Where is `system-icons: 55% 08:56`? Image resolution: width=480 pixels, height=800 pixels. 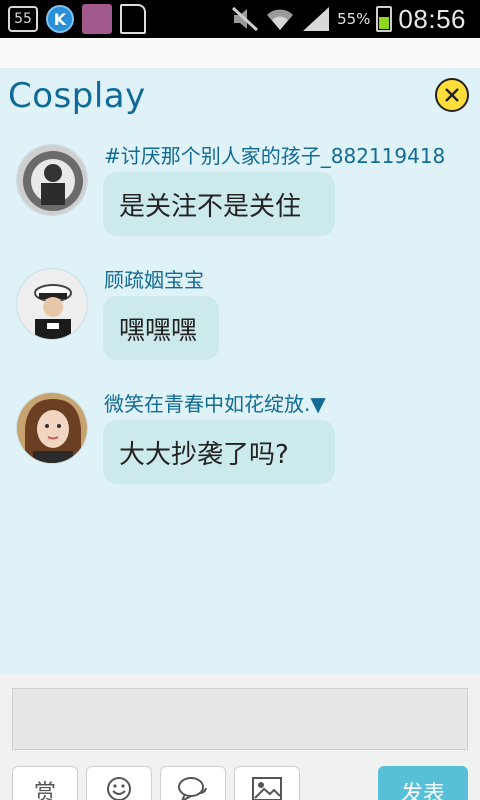
system-icons: 55% 08:56 is located at coordinates (348, 19).